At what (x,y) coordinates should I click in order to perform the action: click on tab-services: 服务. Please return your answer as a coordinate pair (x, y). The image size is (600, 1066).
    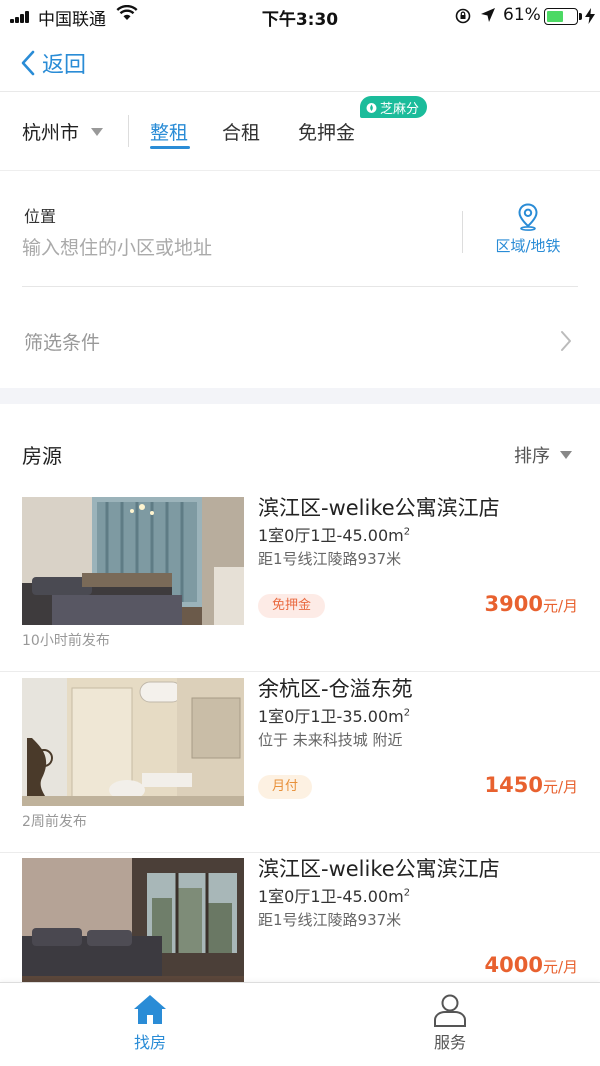
    Looking at the image, I should click on (450, 1023).